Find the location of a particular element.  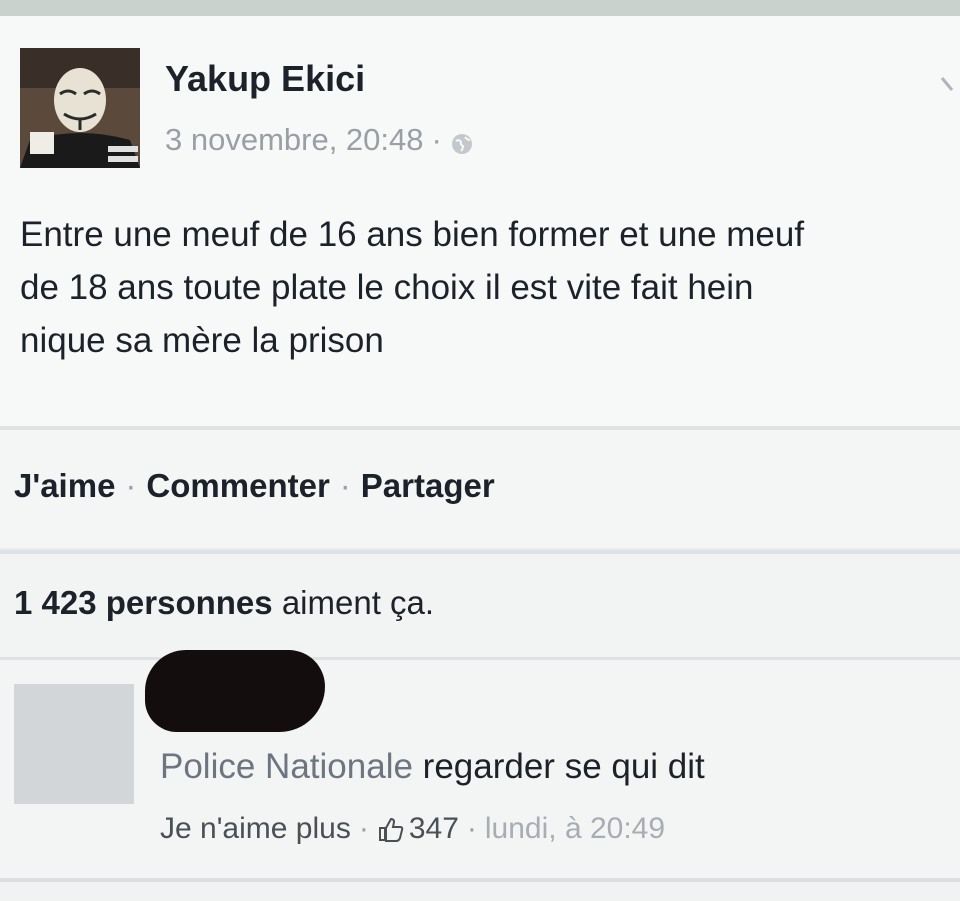

unlike-link: Je n'aime plus is located at coordinates (255, 829).